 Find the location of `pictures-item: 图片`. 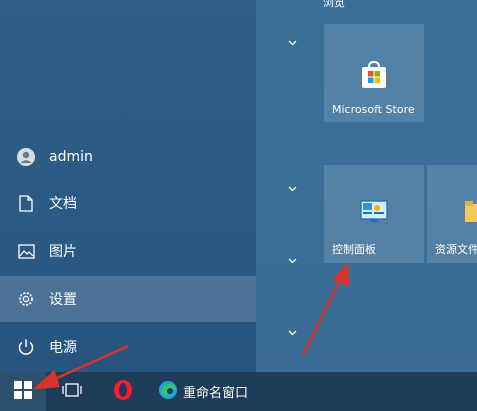

pictures-item: 图片 is located at coordinates (128, 251).